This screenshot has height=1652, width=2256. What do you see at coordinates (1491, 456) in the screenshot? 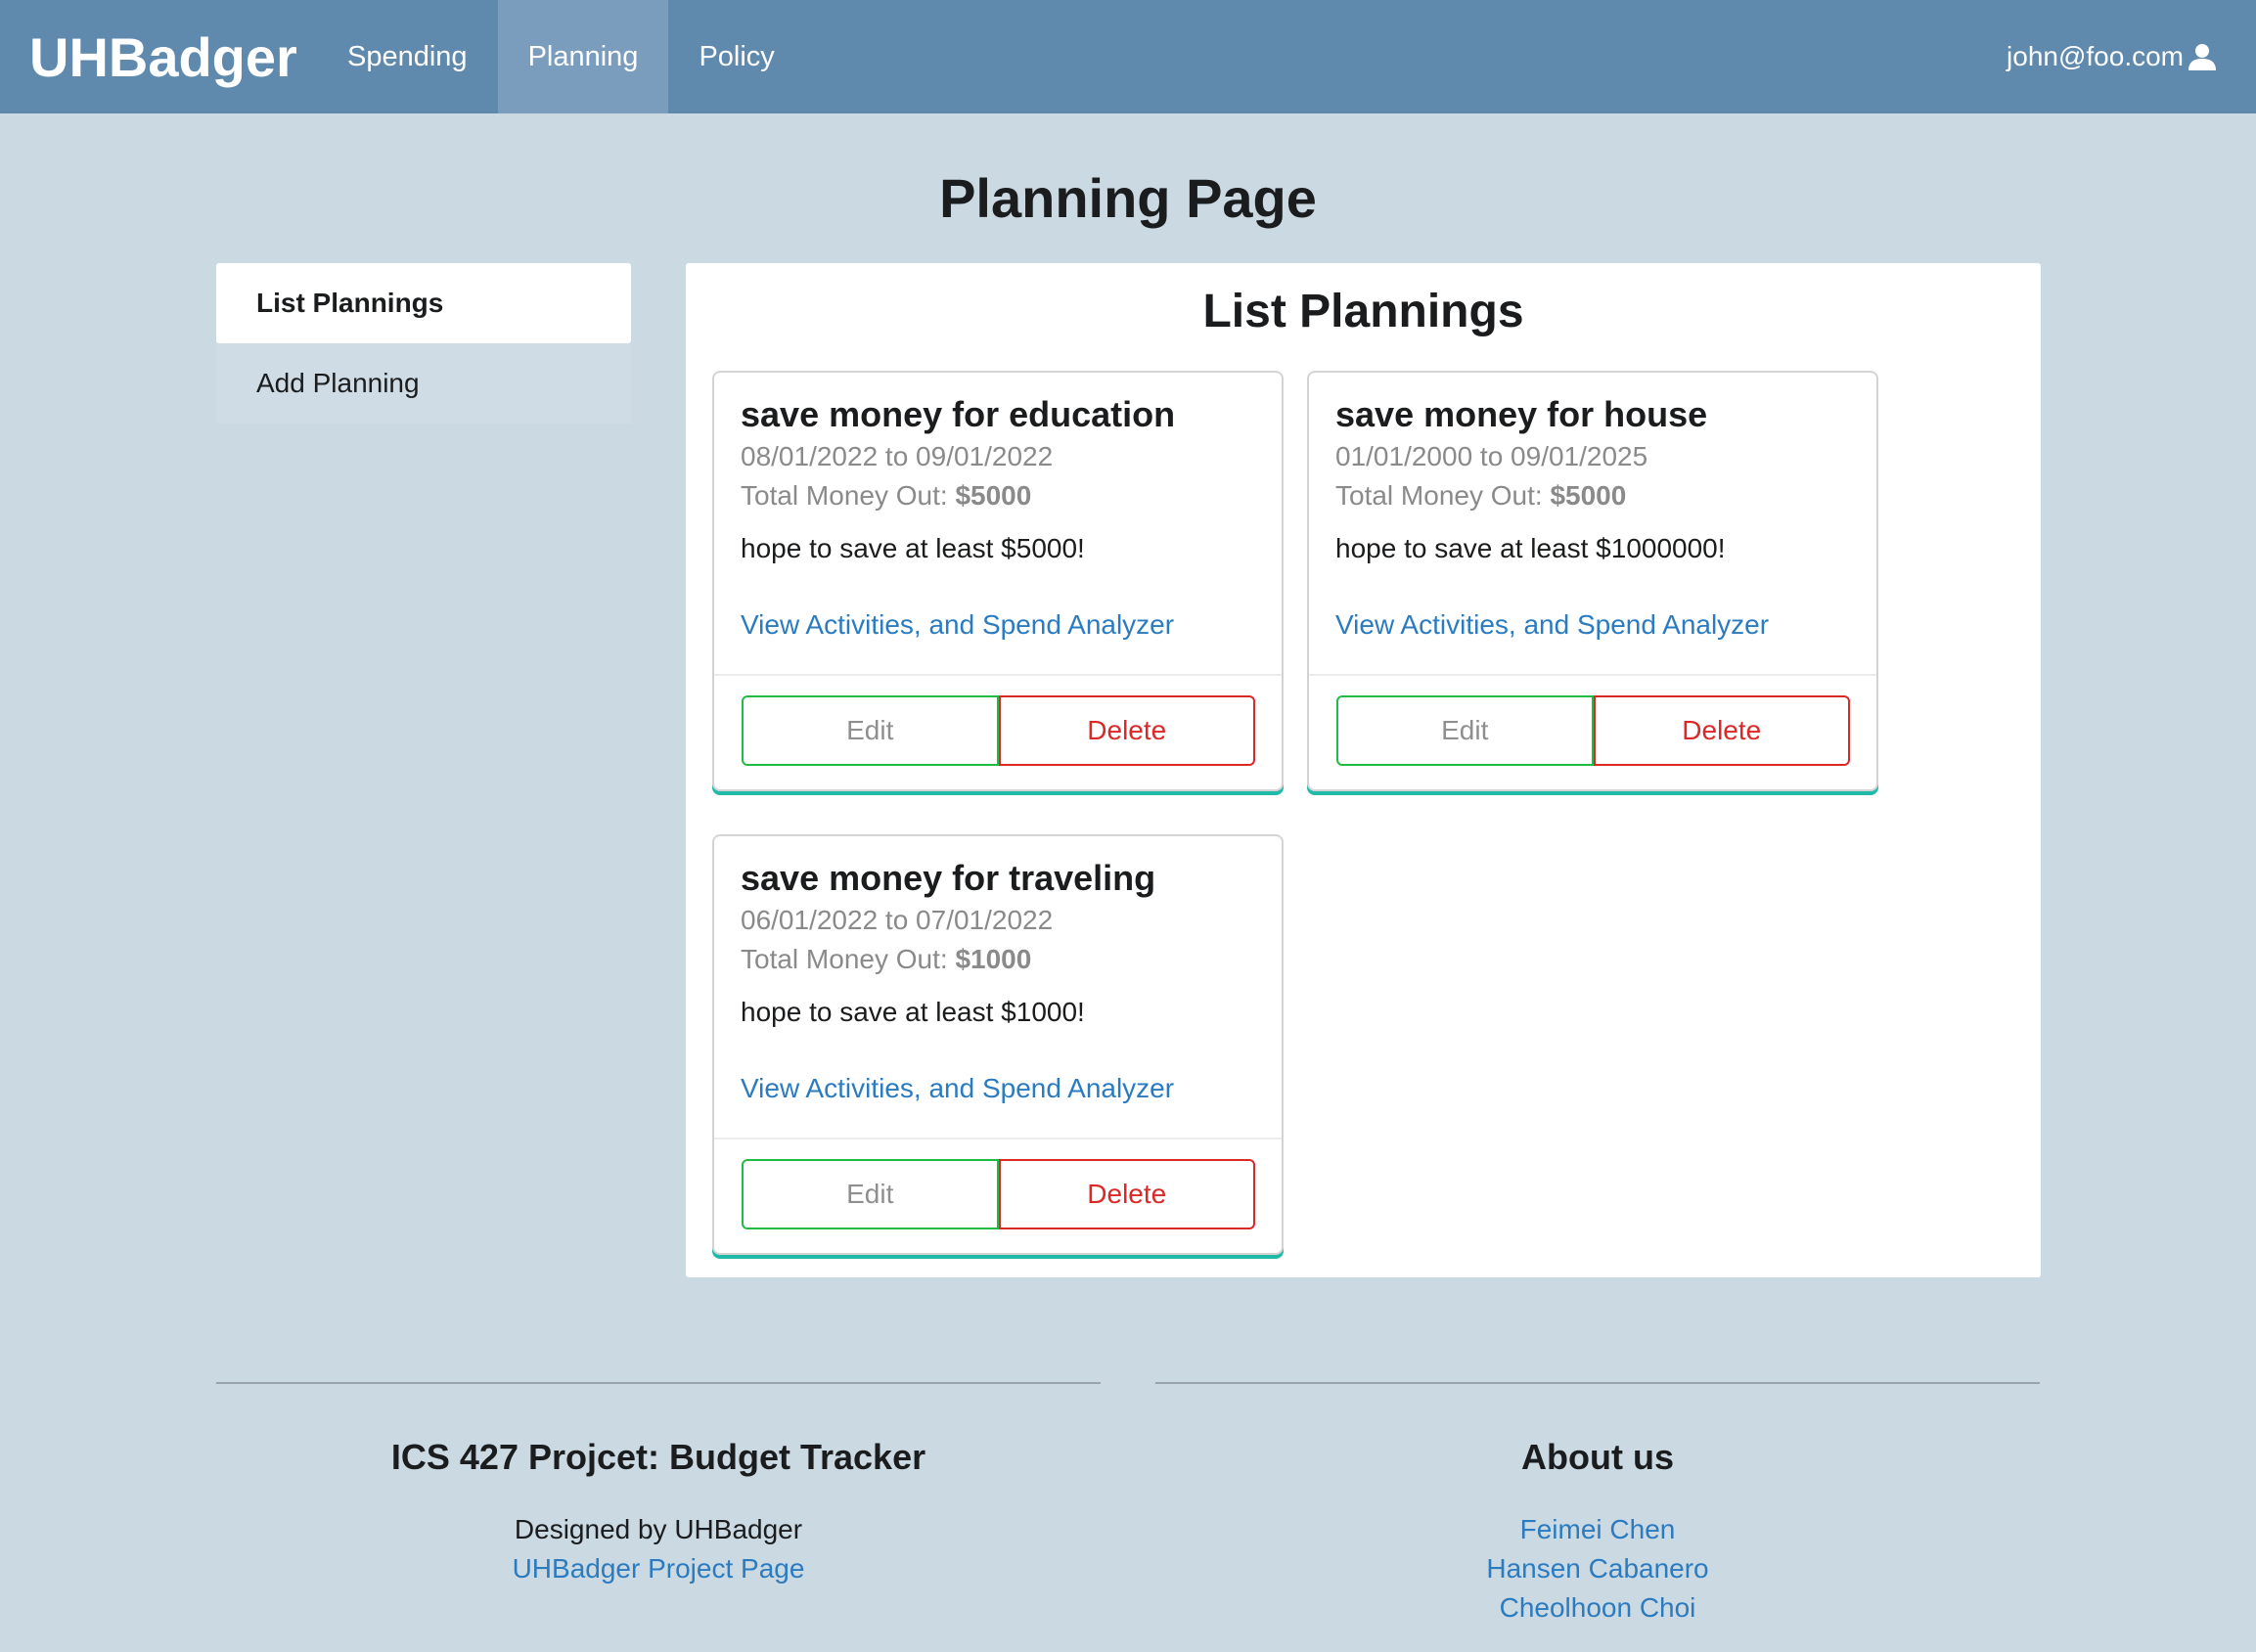
I see `card-dates: 01/01/2000 to 09/01/2025` at bounding box center [1491, 456].